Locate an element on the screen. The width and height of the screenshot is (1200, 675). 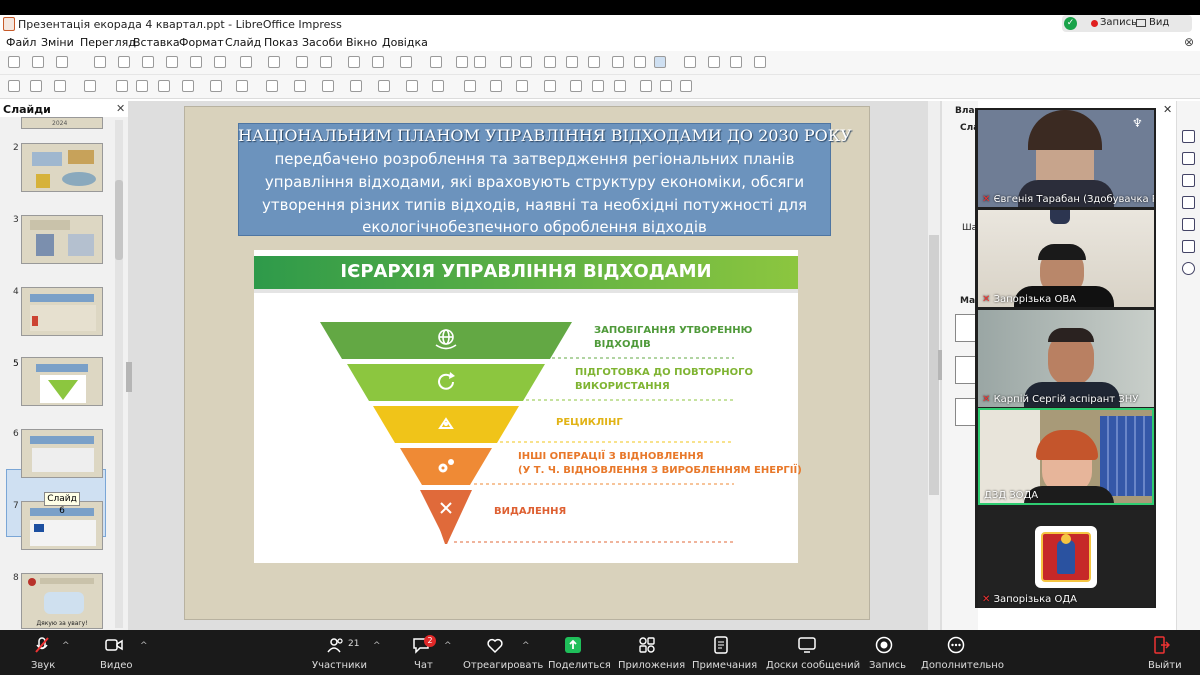
menu-edit: Зміни is located at coordinates (57, 42).